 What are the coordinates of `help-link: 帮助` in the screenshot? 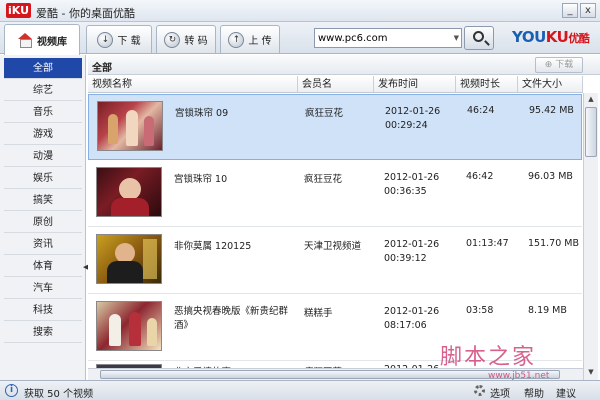 It's located at (534, 392).